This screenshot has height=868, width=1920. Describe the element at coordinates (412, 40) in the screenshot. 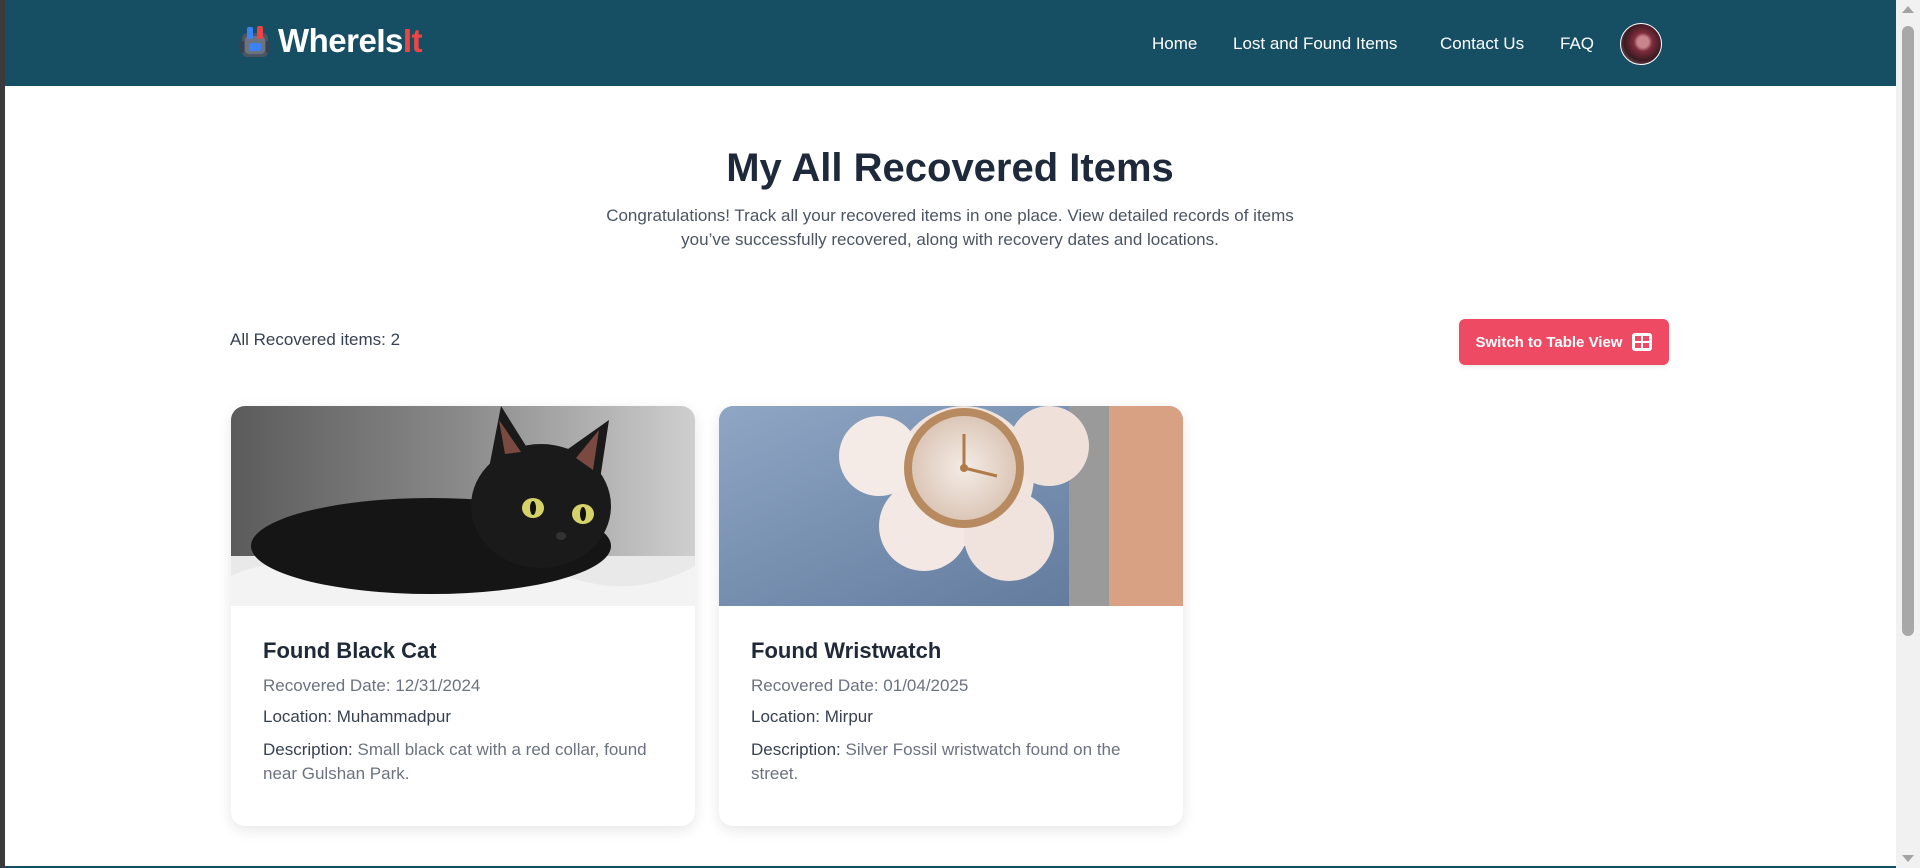

I see `brand-name-accent: It` at that location.